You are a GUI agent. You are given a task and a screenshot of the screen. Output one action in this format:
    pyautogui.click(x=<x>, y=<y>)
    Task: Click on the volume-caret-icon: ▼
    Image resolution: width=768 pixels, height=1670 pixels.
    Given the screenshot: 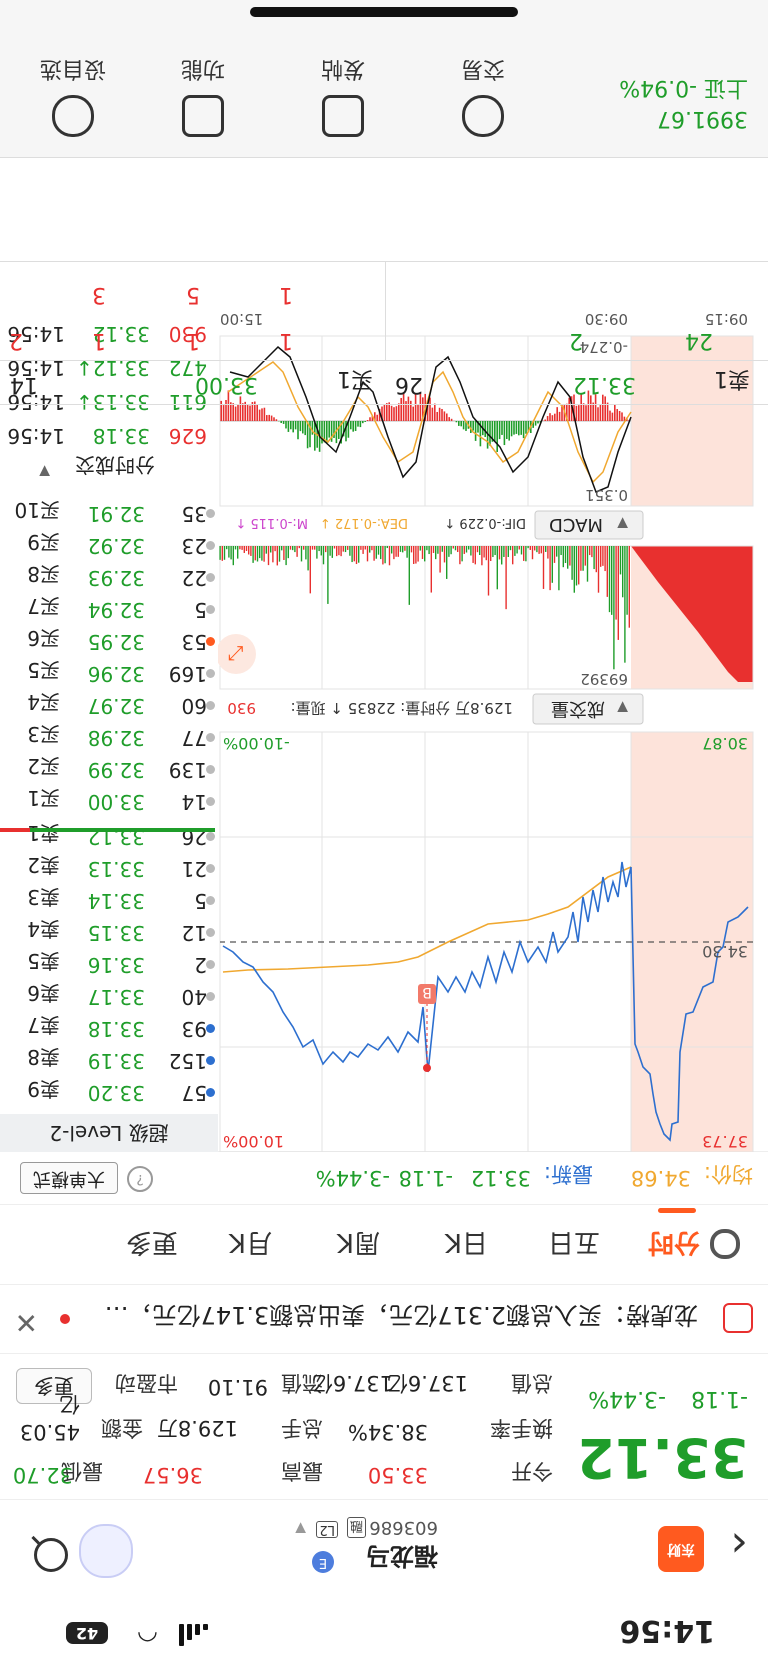 What is the action you would take?
    pyautogui.click(x=622, y=707)
    